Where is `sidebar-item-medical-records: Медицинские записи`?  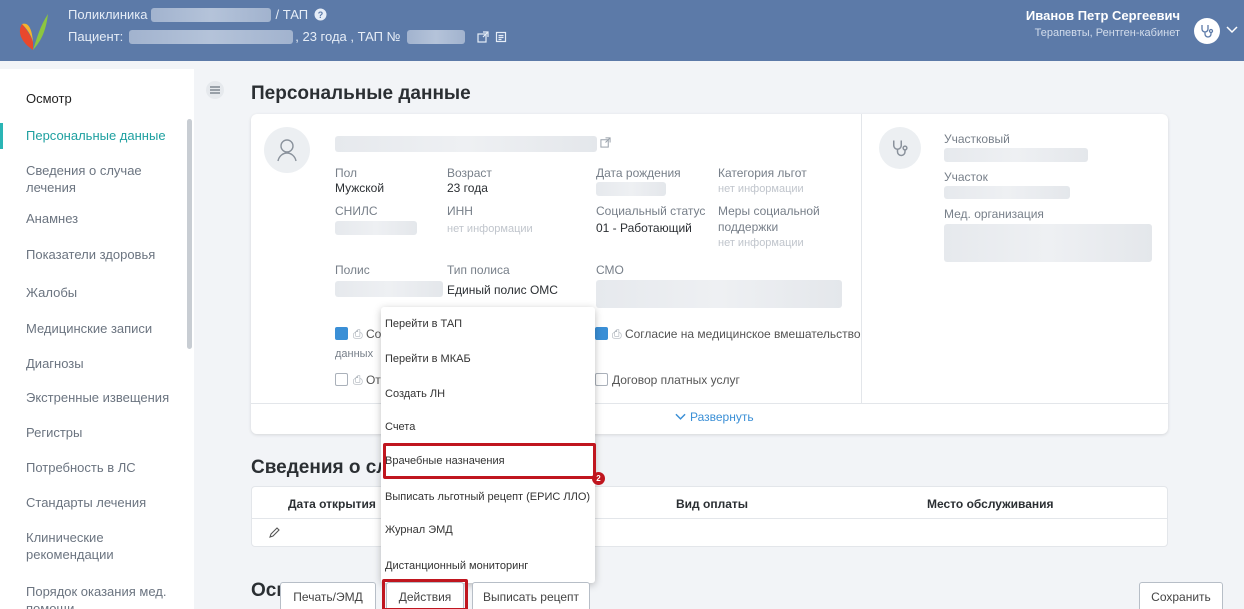 sidebar-item-medical-records: Медицинские записи is located at coordinates (106, 328).